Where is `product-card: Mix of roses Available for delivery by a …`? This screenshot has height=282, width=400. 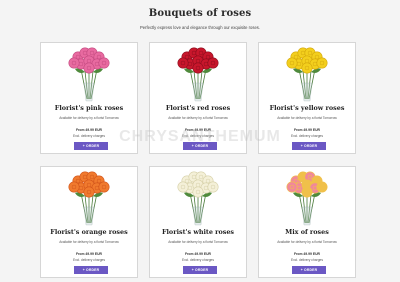
product-card: Mix of roses Available for delivery by a … is located at coordinates (307, 222).